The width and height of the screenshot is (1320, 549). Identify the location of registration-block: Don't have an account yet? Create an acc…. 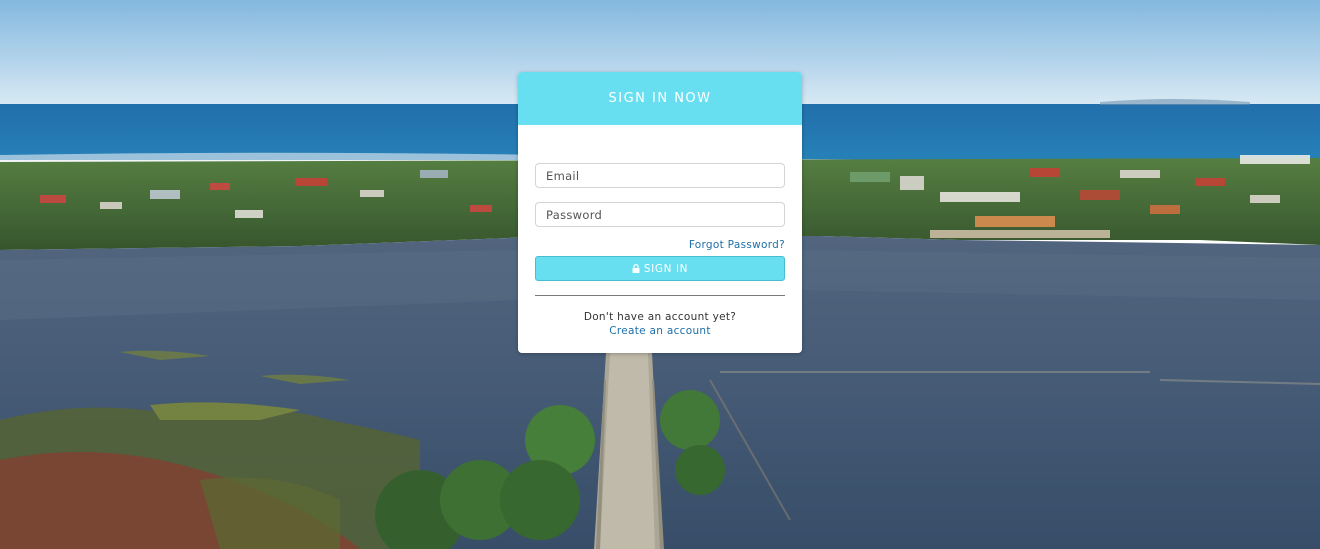
(660, 324).